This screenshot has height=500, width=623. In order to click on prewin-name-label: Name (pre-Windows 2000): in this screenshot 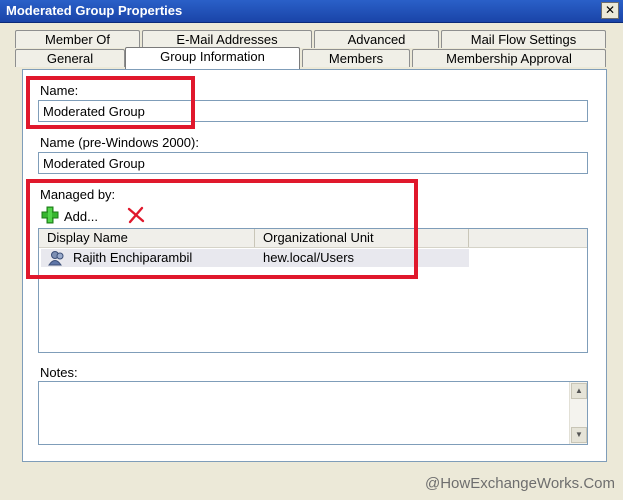, I will do `click(119, 142)`.